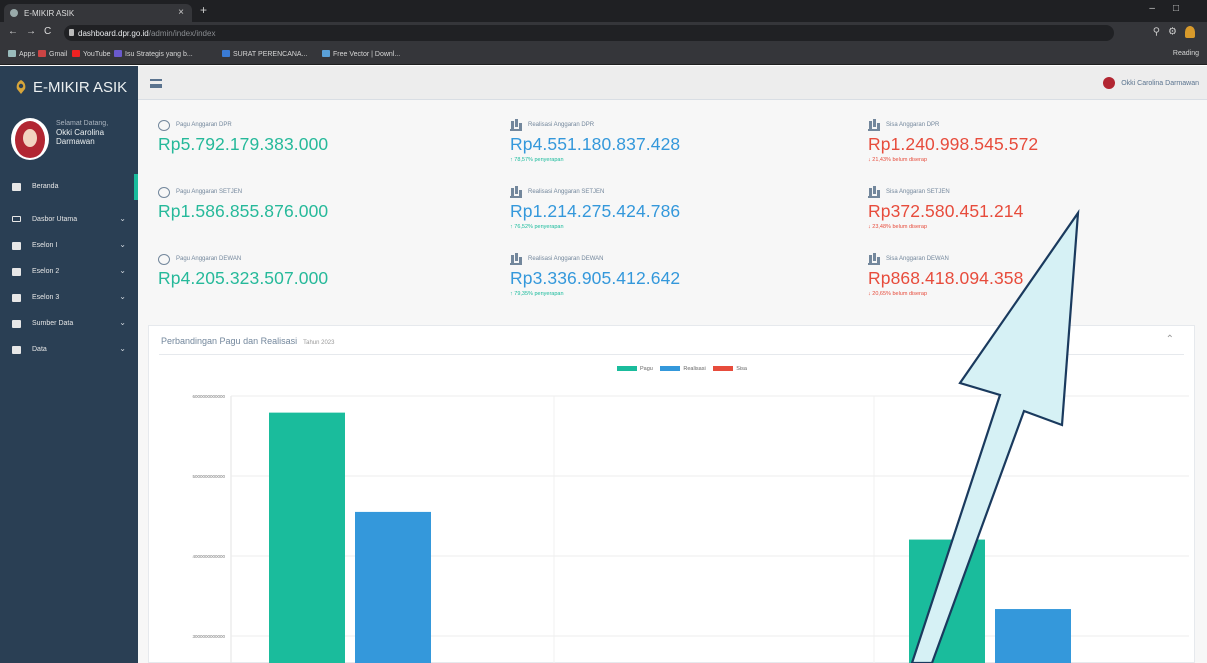 This screenshot has width=1207, height=663. Describe the element at coordinates (209, 259) in the screenshot. I see `stat-label: Pagu Anggaran DEWAN` at that location.